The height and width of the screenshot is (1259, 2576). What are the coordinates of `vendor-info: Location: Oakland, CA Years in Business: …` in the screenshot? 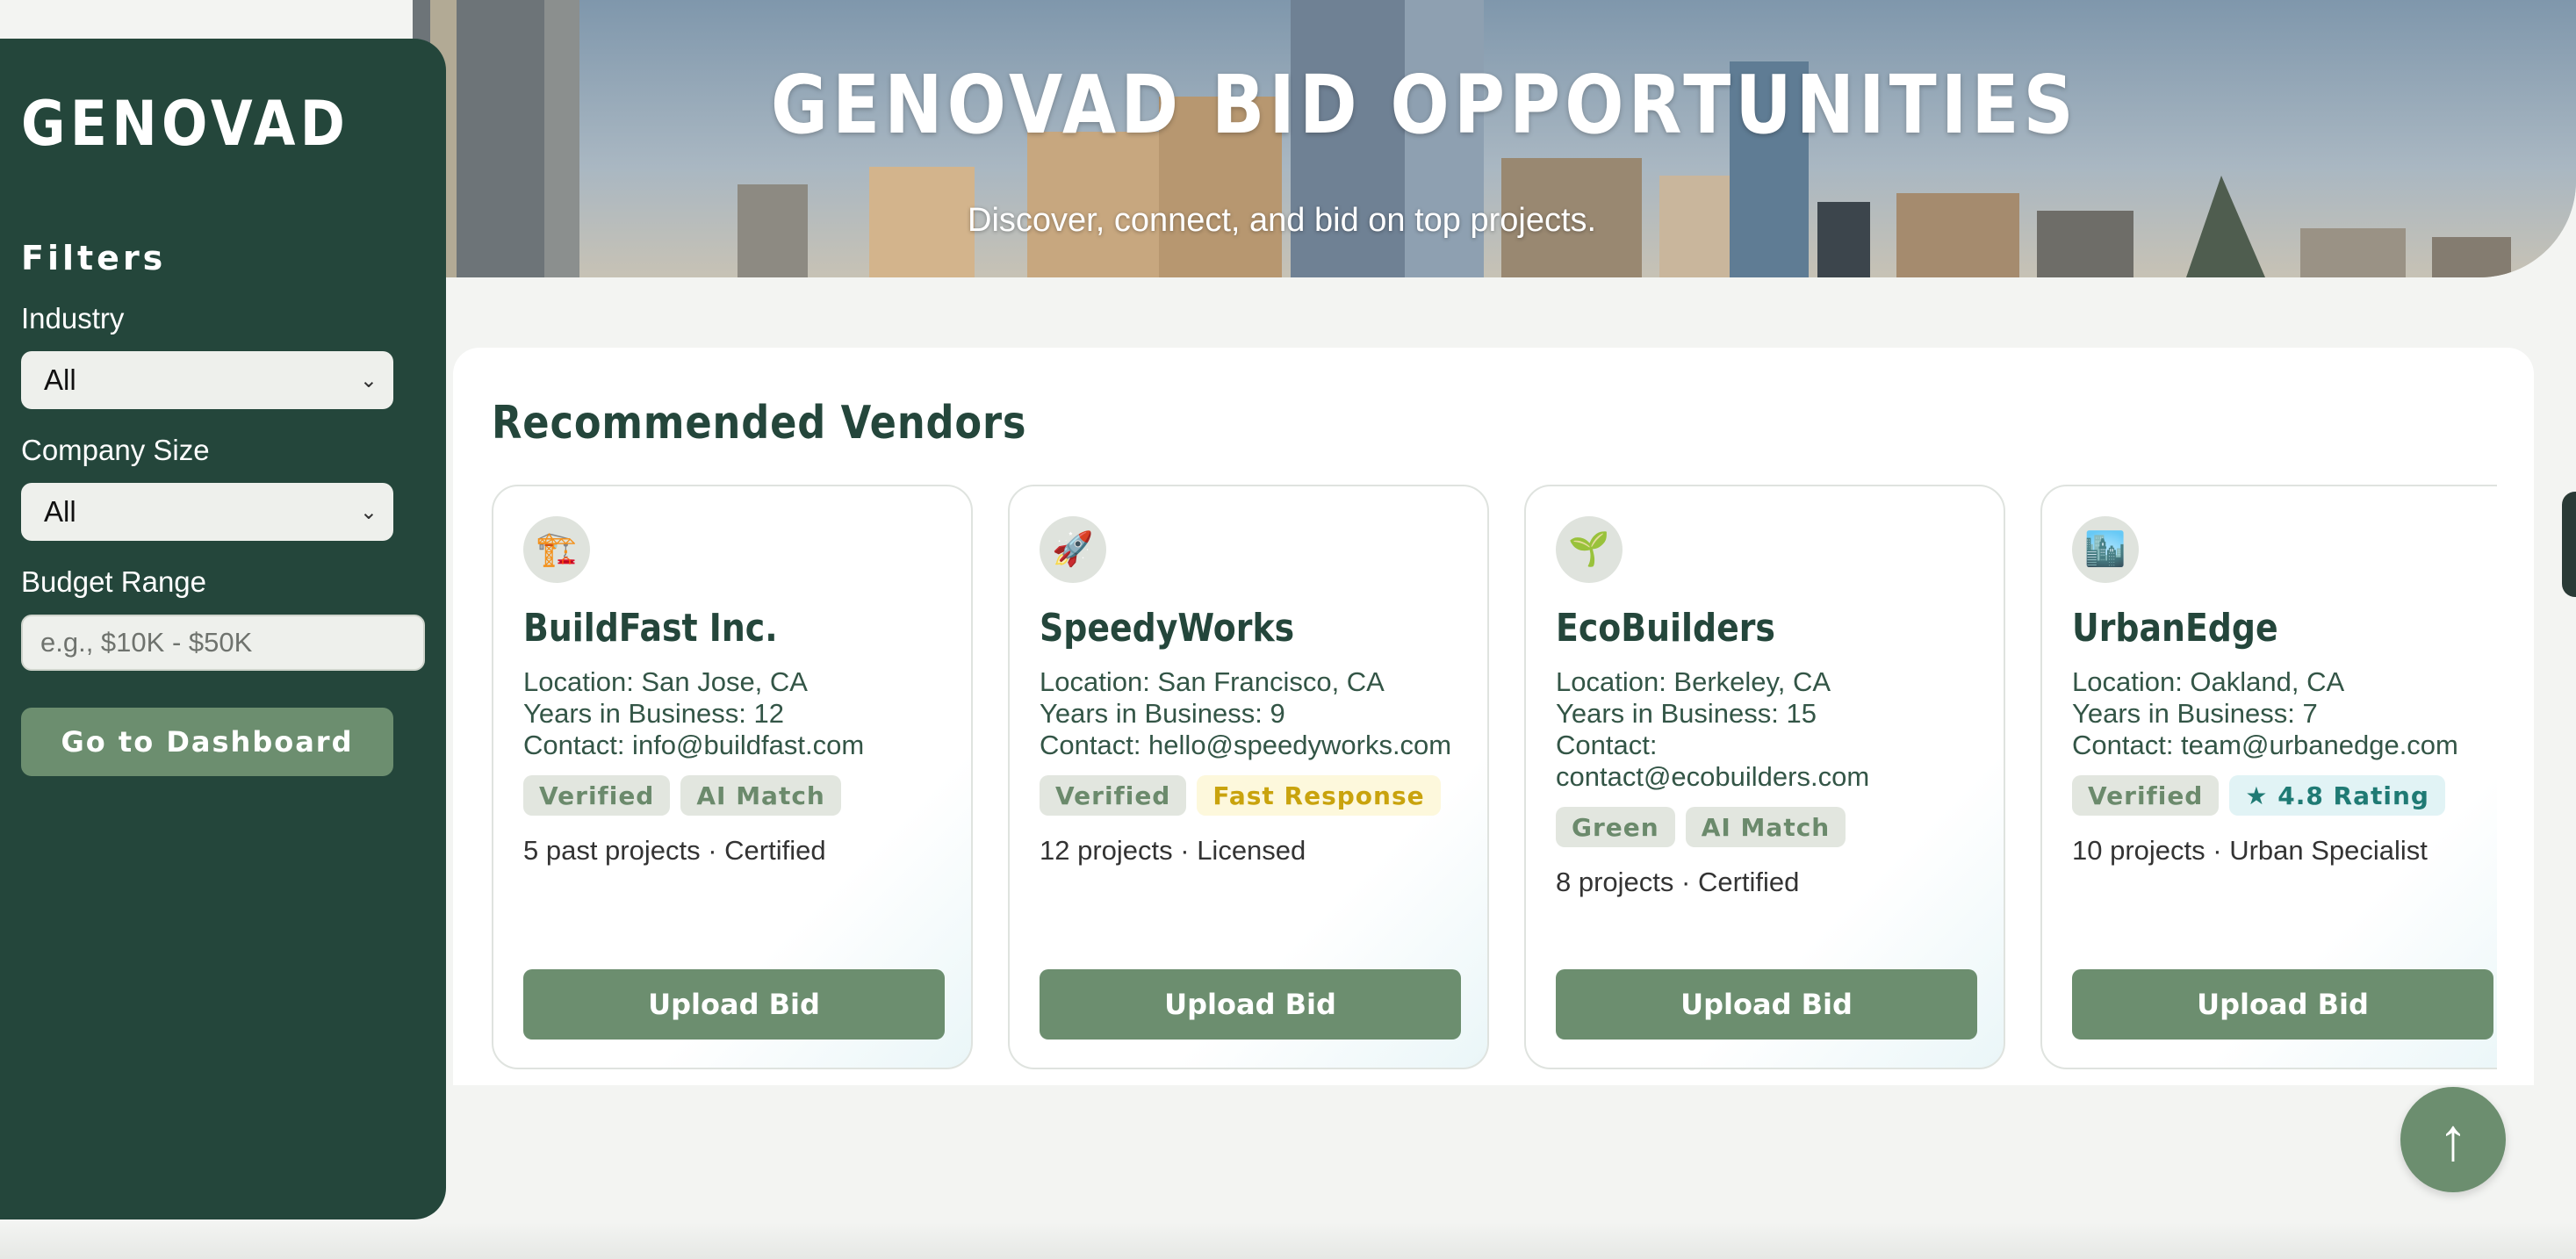 It's located at (2281, 714).